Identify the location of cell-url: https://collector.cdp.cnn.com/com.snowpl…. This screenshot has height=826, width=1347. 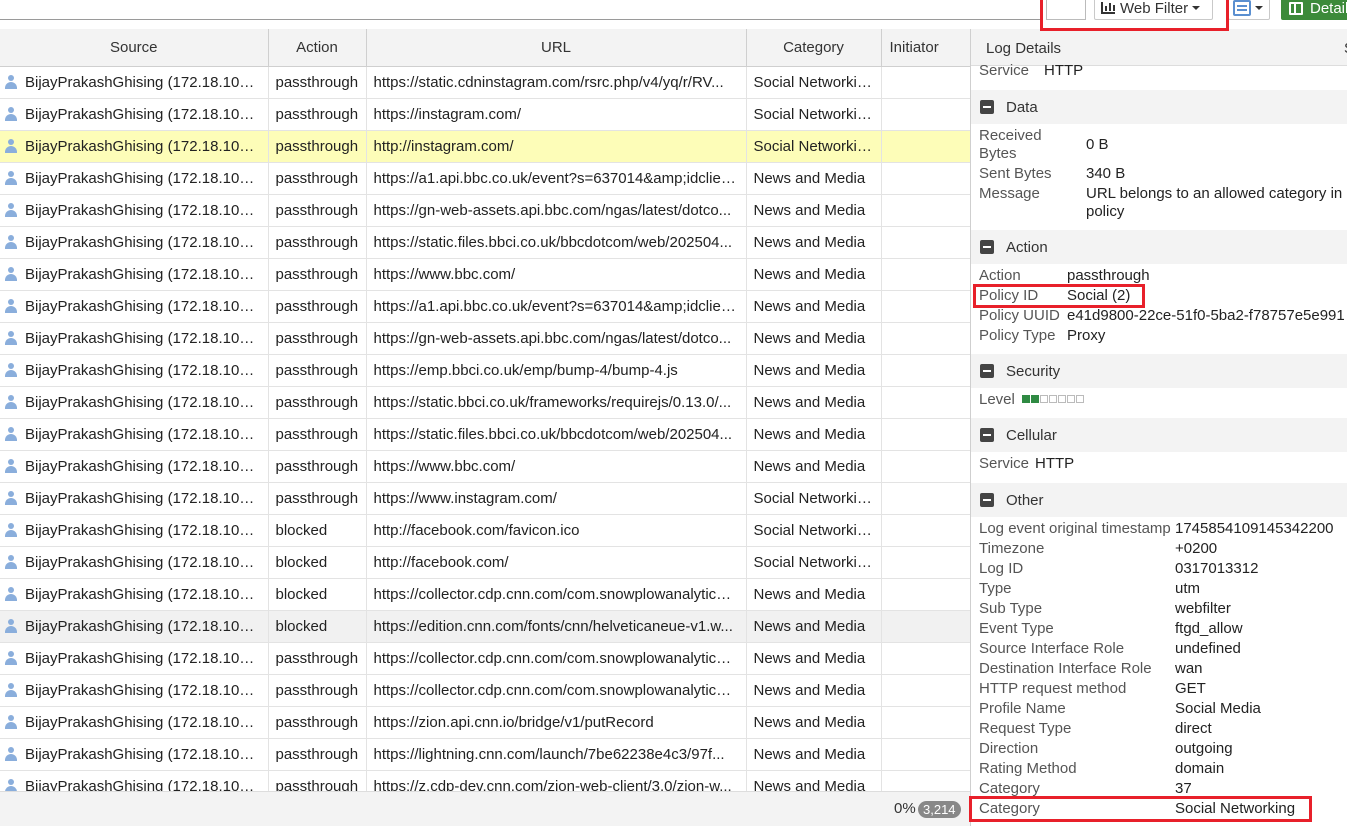
(556, 658).